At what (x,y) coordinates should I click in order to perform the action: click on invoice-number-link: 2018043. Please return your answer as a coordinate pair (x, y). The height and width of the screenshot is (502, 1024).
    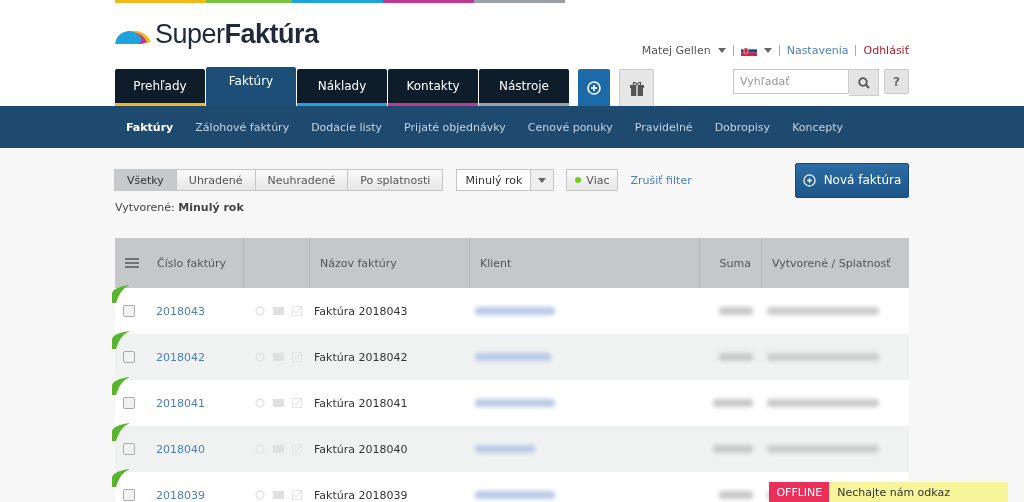
    Looking at the image, I should click on (180, 311).